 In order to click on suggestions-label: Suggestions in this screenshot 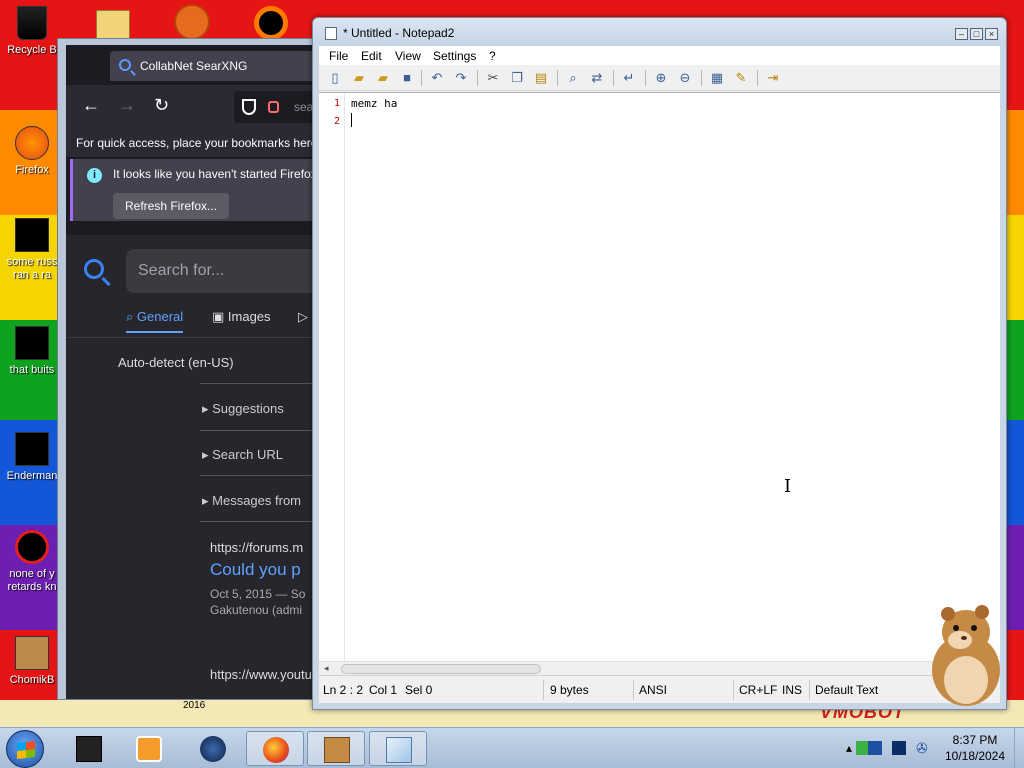, I will do `click(248, 408)`.